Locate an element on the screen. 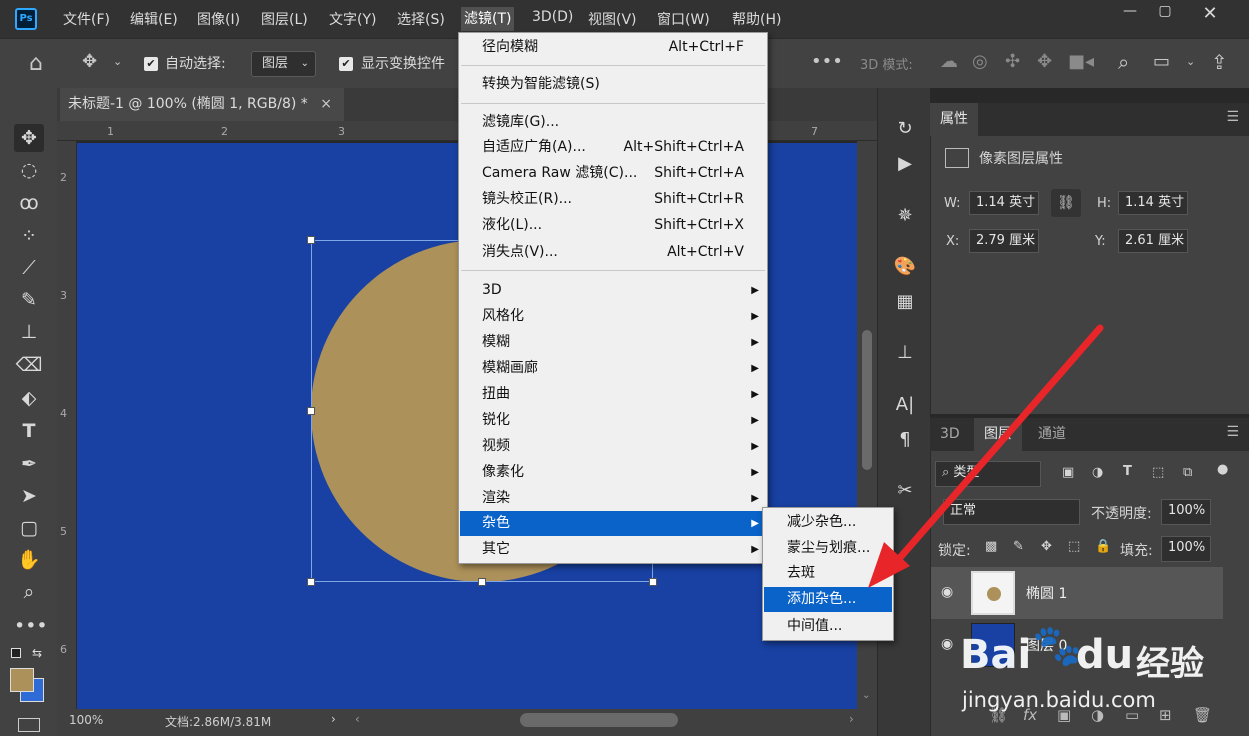 Image resolution: width=1249 pixels, height=736 pixels. scroll-down-icon: ⌄ is located at coordinates (866, 695).